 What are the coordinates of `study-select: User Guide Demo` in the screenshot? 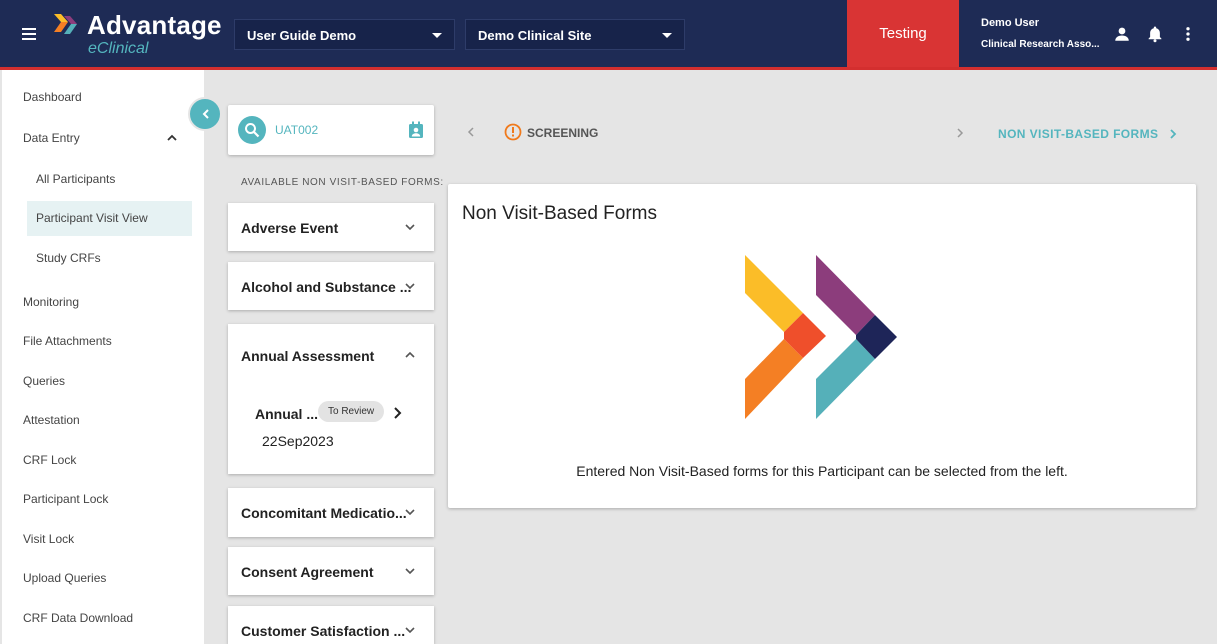 It's located at (344, 34).